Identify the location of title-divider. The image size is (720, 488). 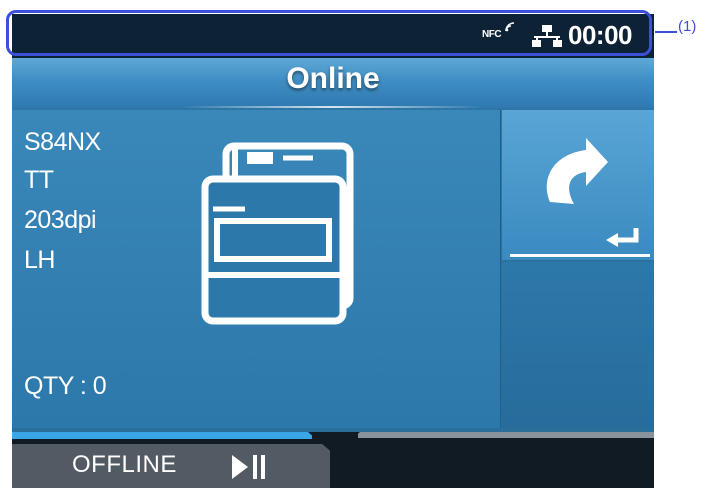
(332, 107).